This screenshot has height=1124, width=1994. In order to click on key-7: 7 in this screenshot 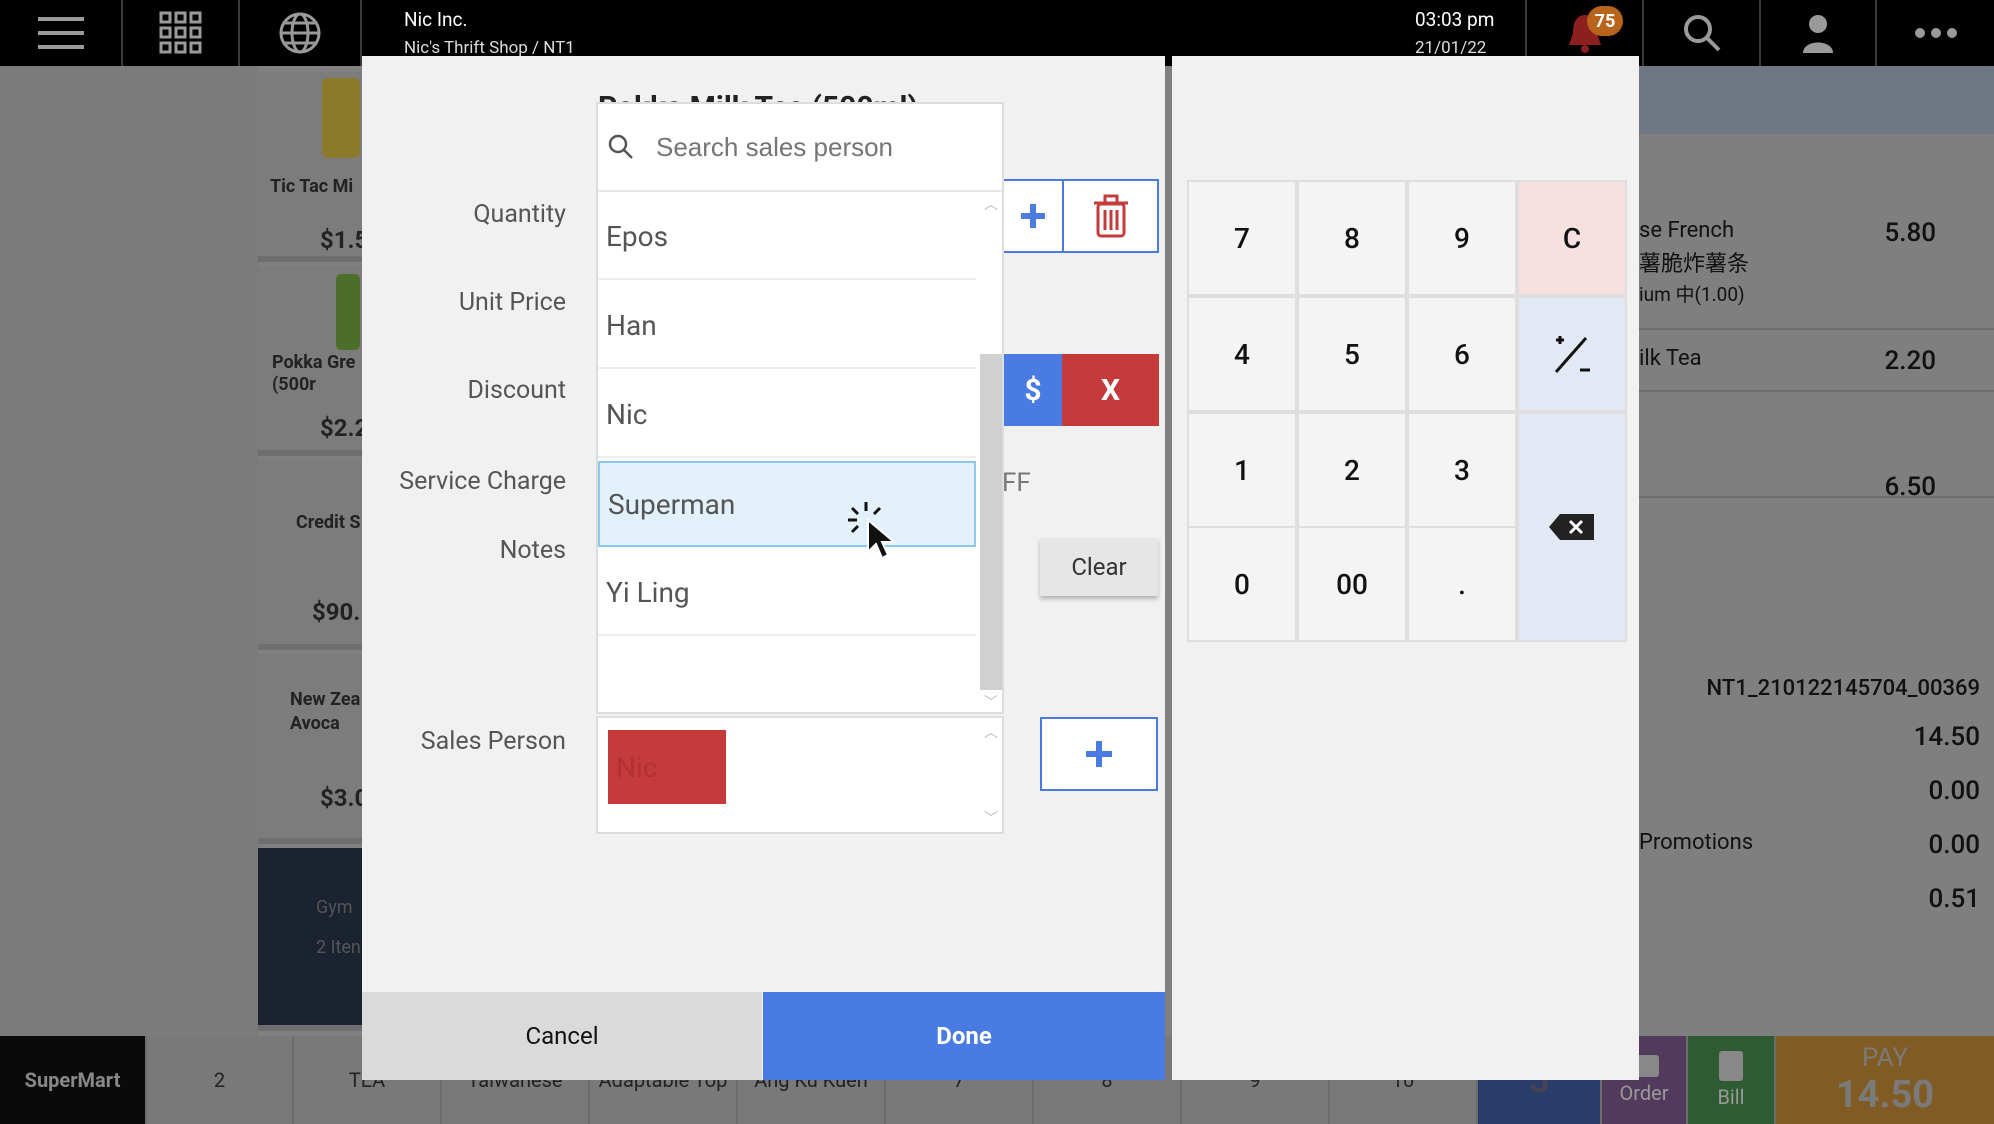, I will do `click(1242, 238)`.